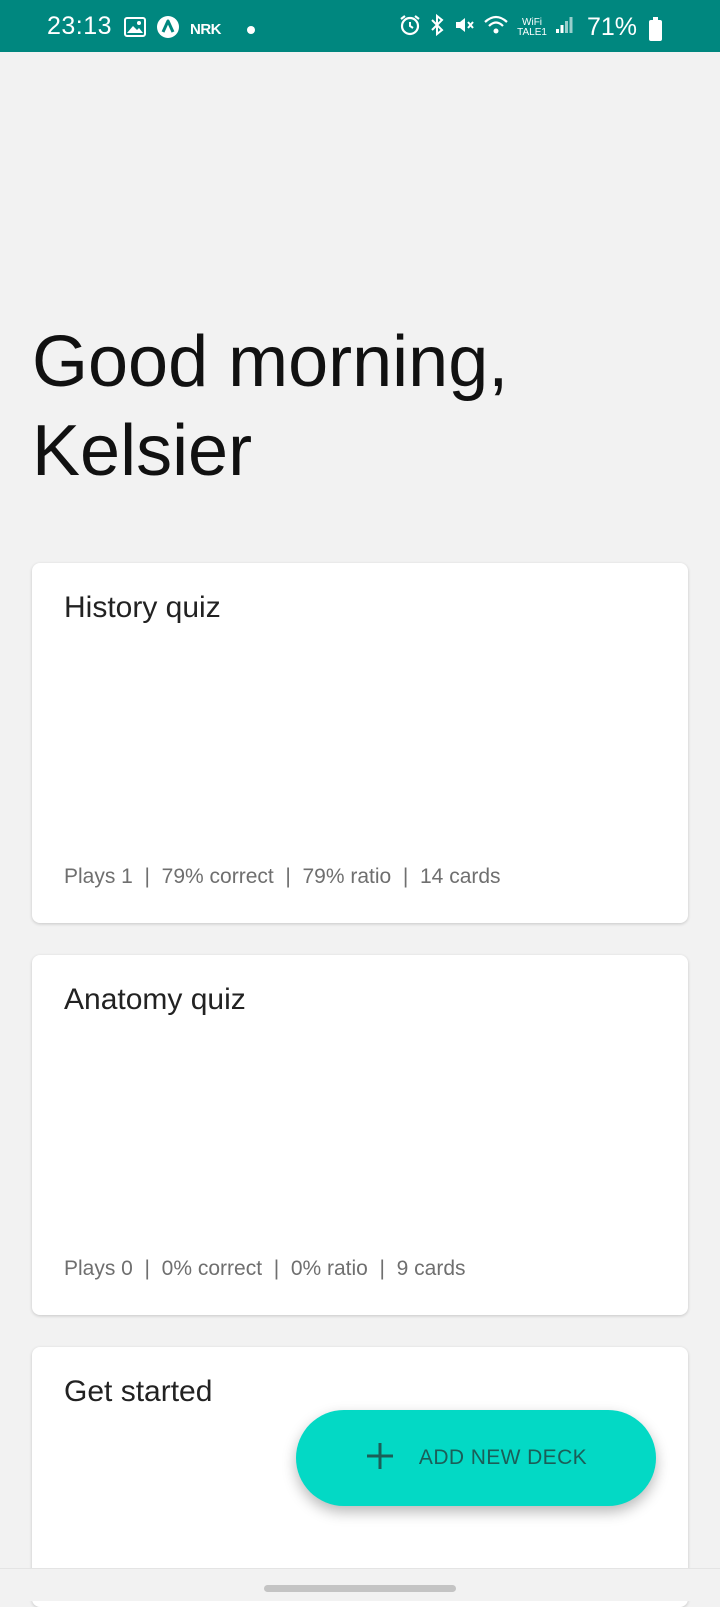 This screenshot has height=1607, width=720. What do you see at coordinates (155, 999) in the screenshot?
I see `deck-title: Anatomy quiz` at bounding box center [155, 999].